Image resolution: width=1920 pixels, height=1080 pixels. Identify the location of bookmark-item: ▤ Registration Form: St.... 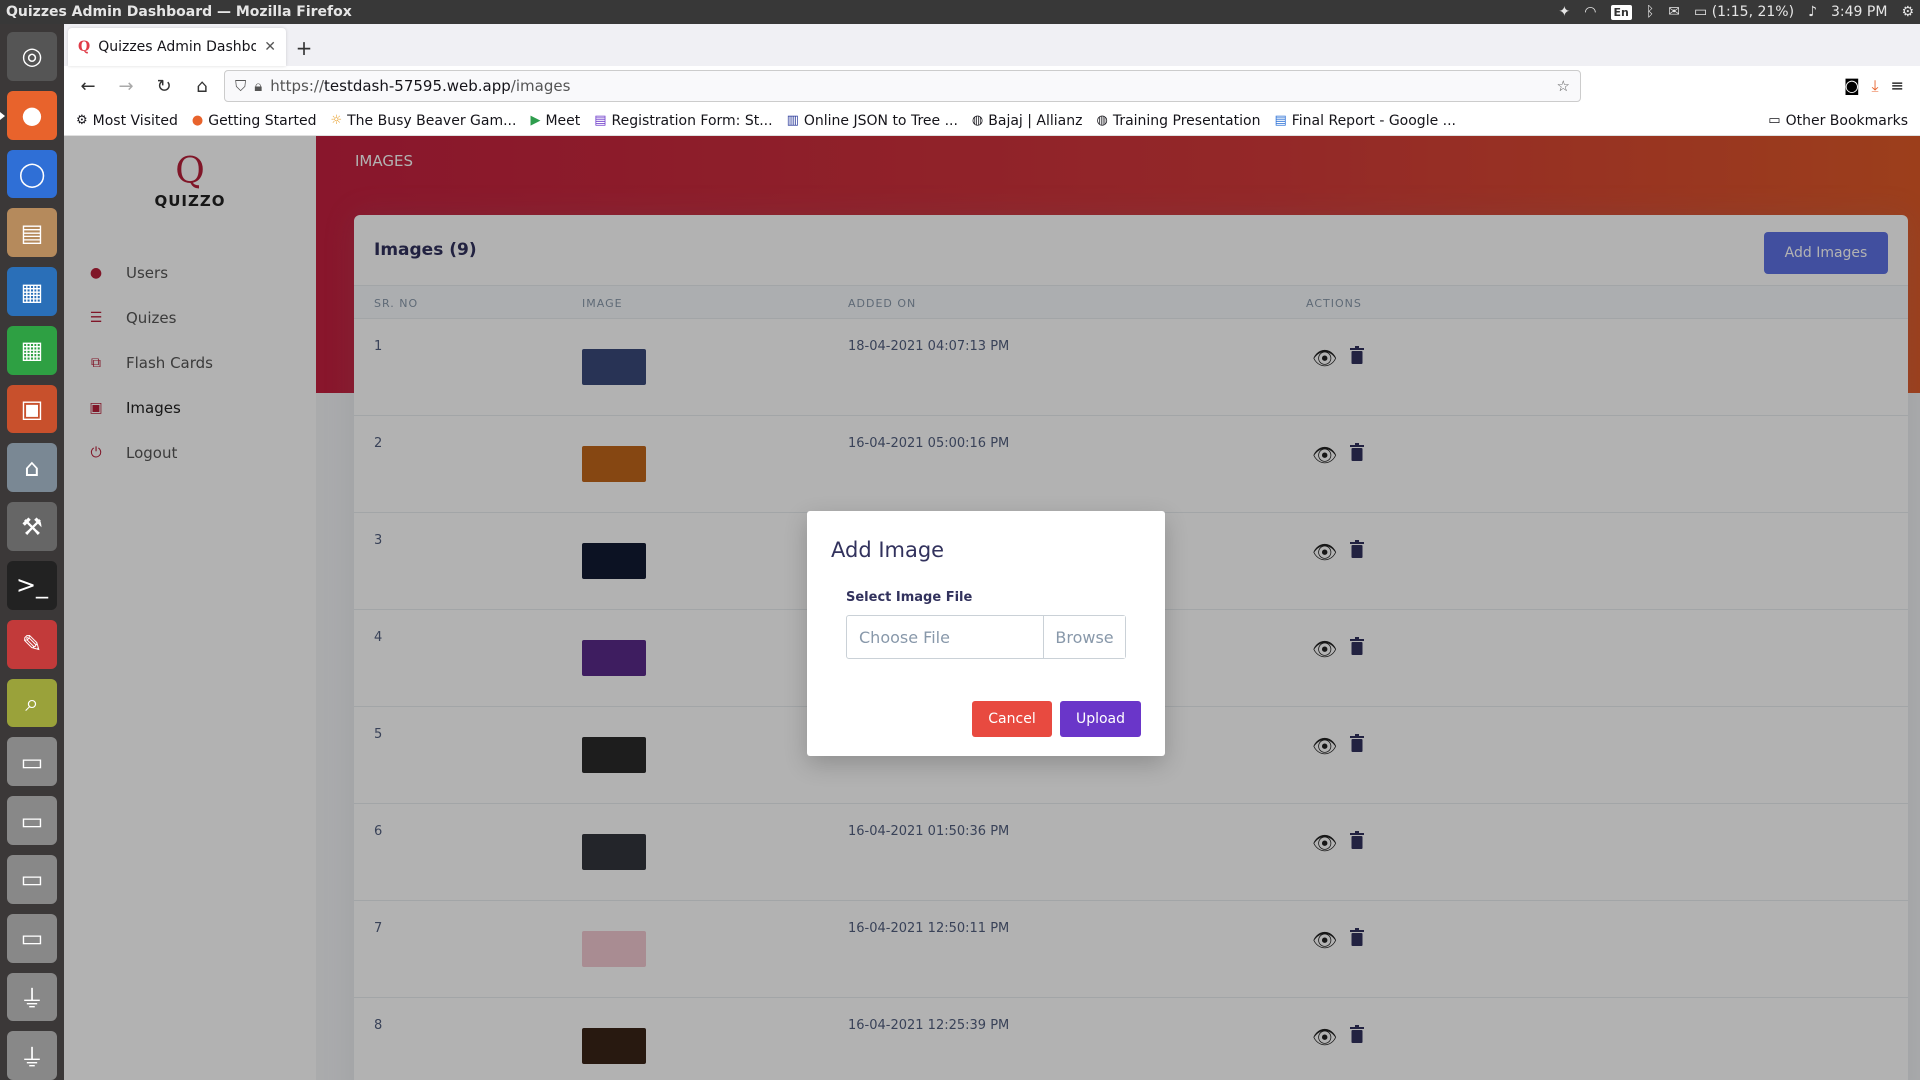
(683, 121).